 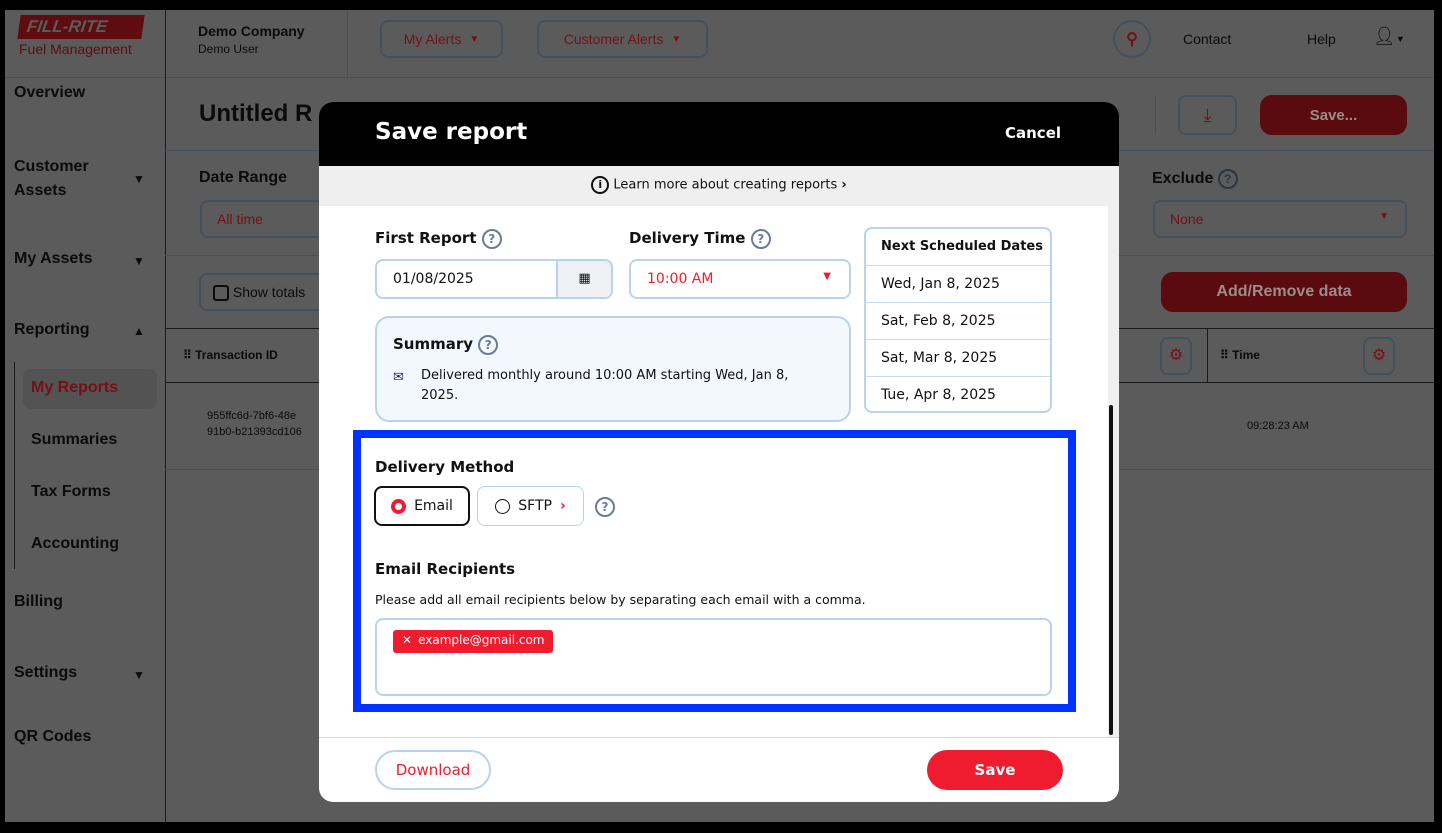 What do you see at coordinates (269, 292) in the screenshot?
I see `show-totals-label: Show totals` at bounding box center [269, 292].